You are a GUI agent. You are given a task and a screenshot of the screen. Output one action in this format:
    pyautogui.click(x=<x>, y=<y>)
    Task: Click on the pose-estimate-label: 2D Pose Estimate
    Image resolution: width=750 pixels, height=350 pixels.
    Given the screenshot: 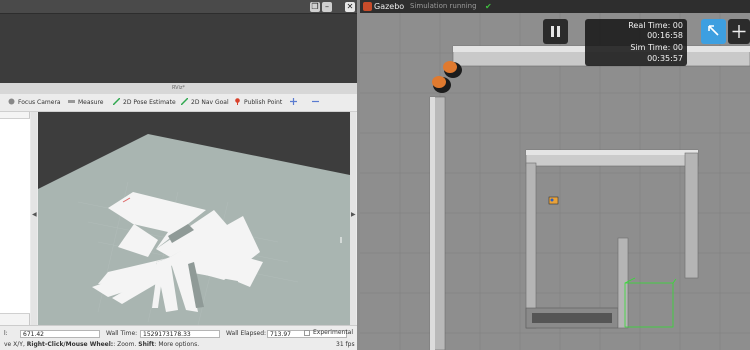 What is the action you would take?
    pyautogui.click(x=149, y=102)
    